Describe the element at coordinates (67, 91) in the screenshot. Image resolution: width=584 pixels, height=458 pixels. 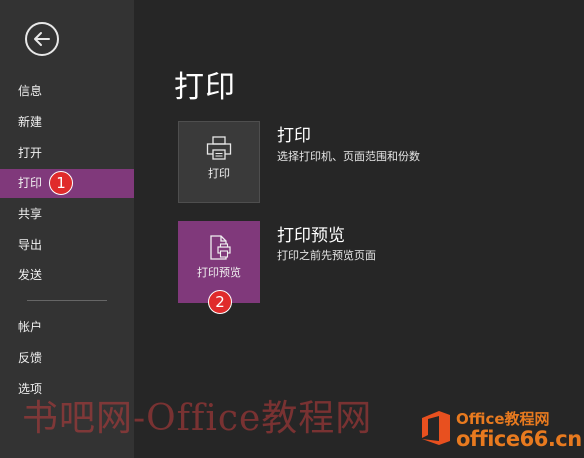
I see `sidebar-item-info: 信息` at that location.